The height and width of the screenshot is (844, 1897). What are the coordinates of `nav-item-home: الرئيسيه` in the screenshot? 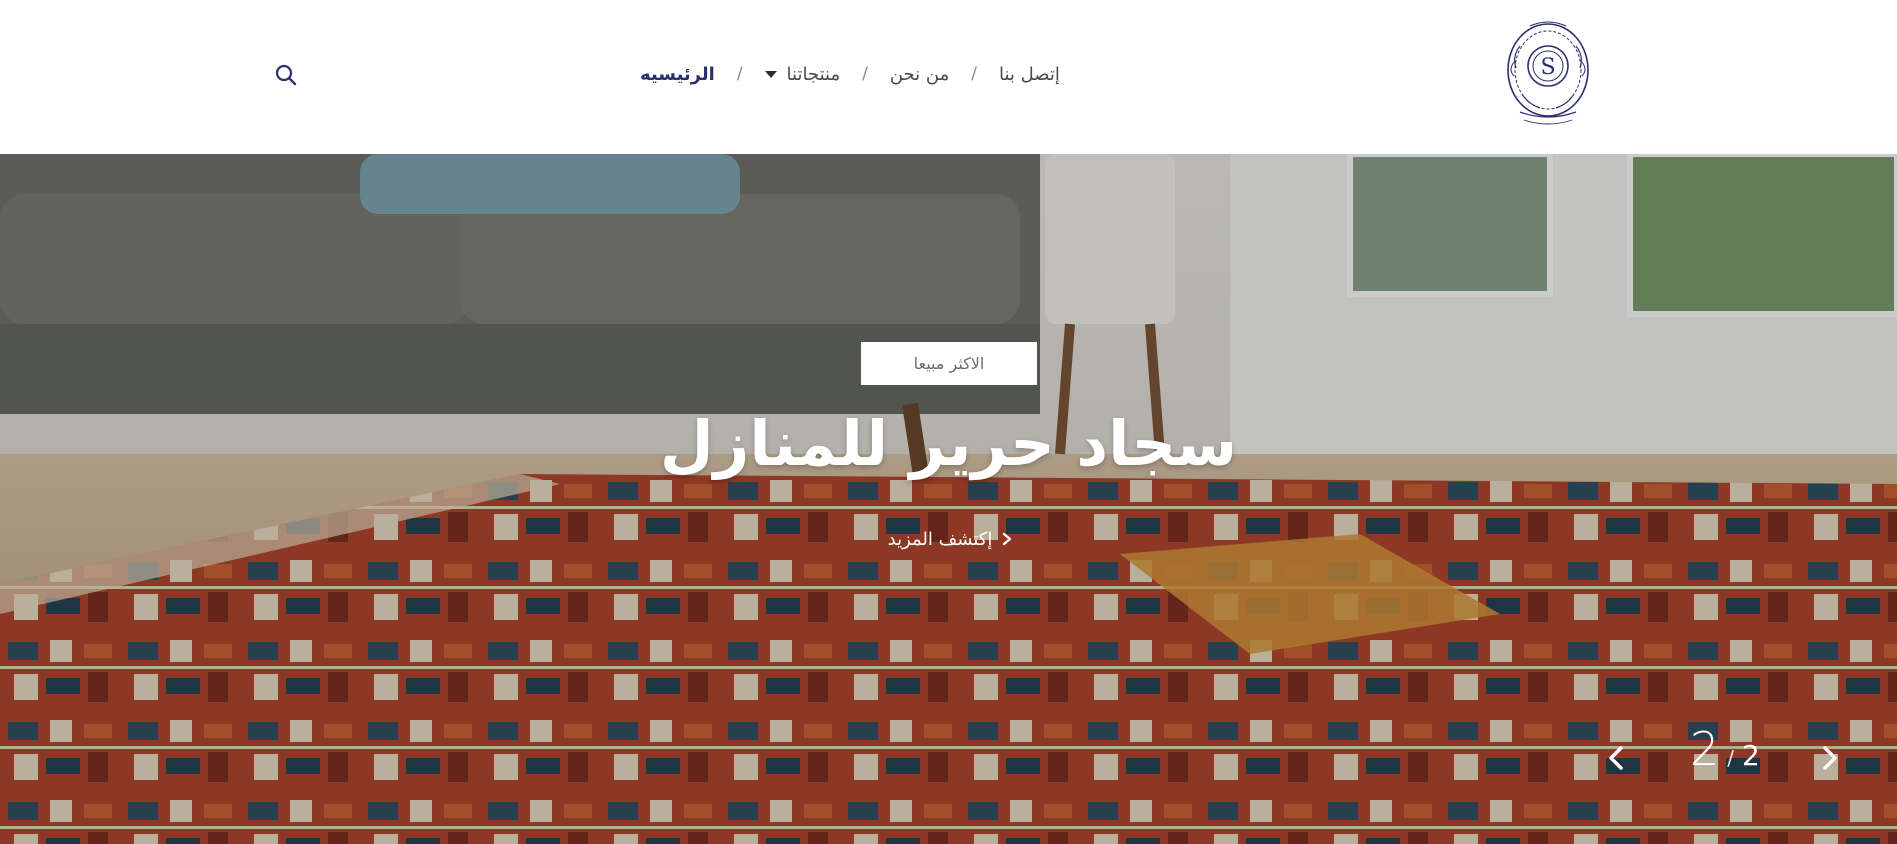 It's located at (677, 74).